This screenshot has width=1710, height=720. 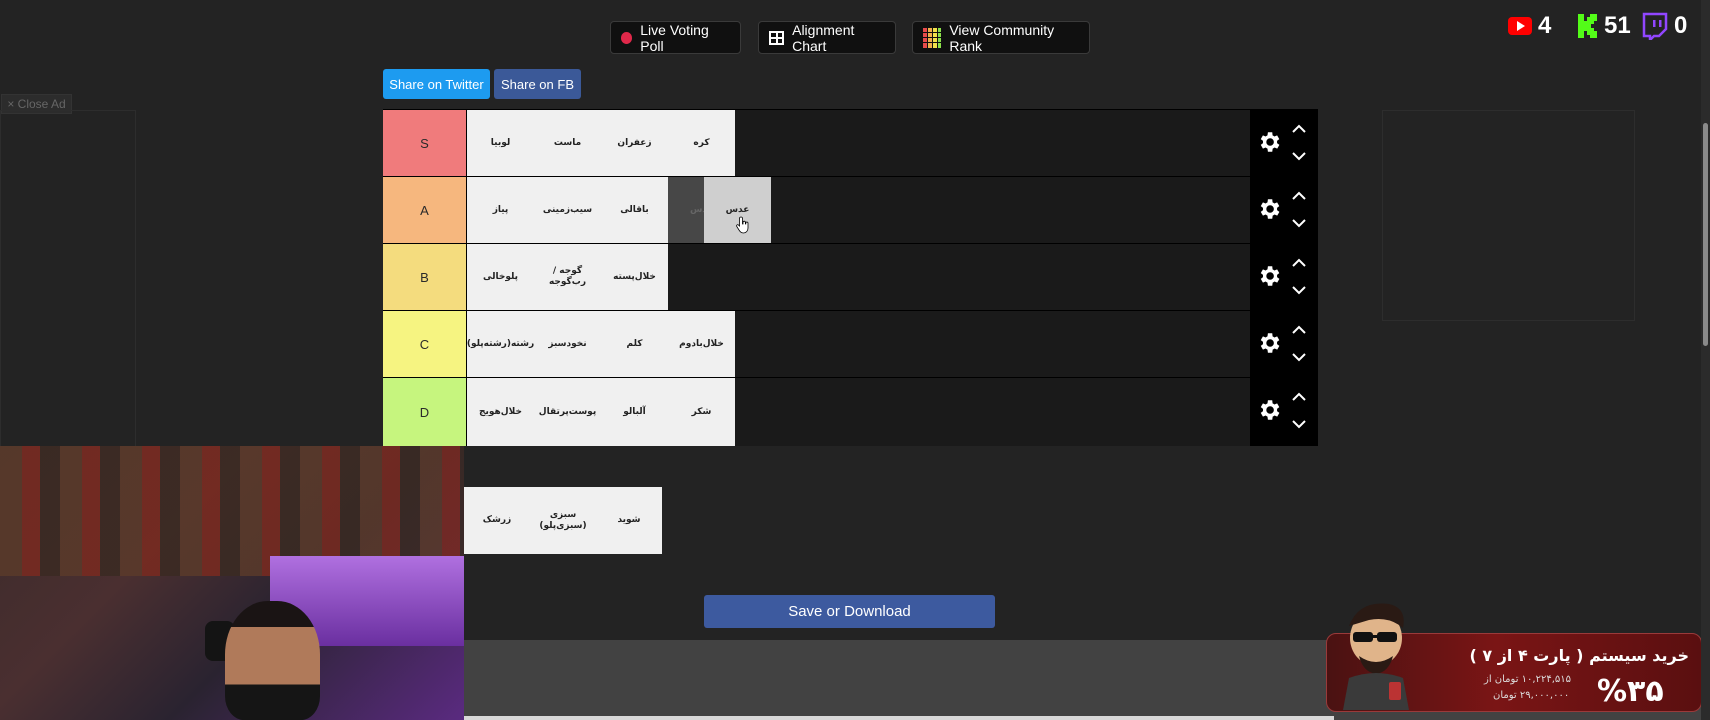 I want to click on tier-items-s: لوبیا ماست زعفران کره, so click(x=601, y=143).